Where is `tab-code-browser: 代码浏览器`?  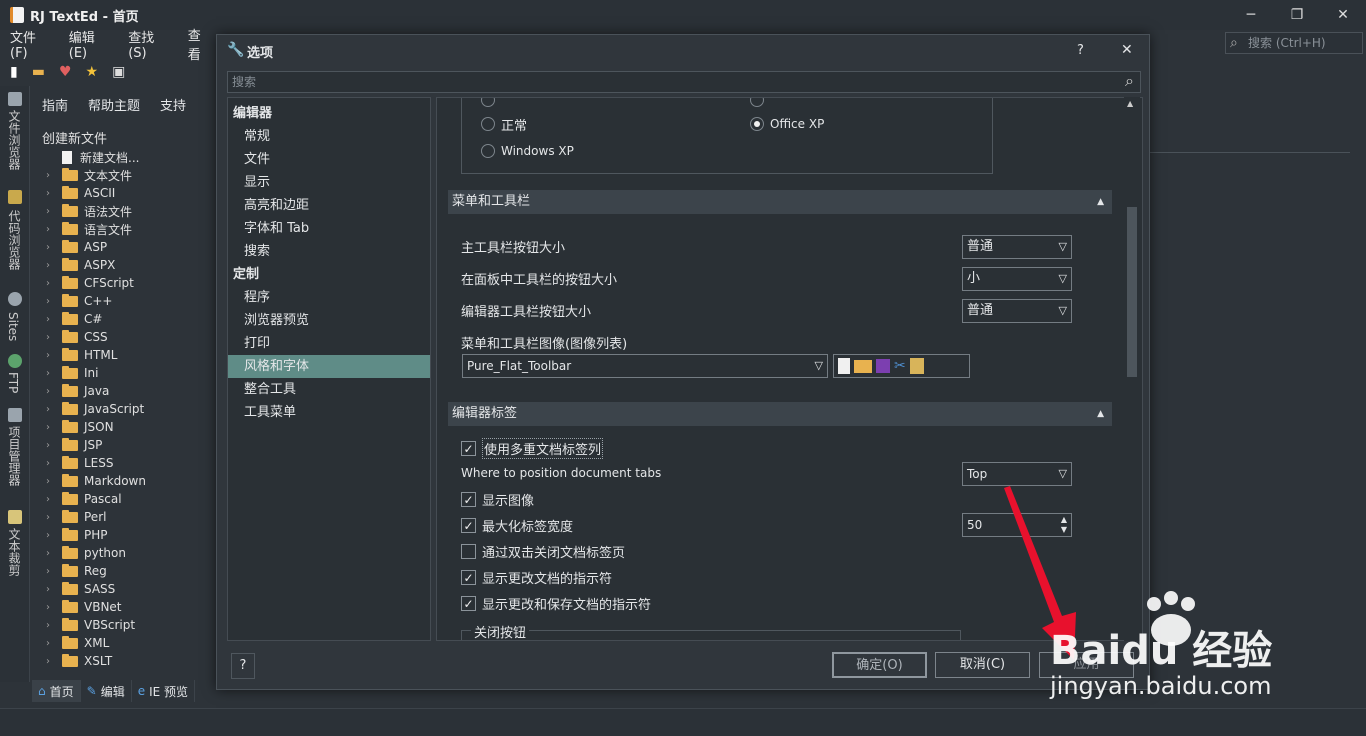 tab-code-browser: 代码浏览器 is located at coordinates (14, 240).